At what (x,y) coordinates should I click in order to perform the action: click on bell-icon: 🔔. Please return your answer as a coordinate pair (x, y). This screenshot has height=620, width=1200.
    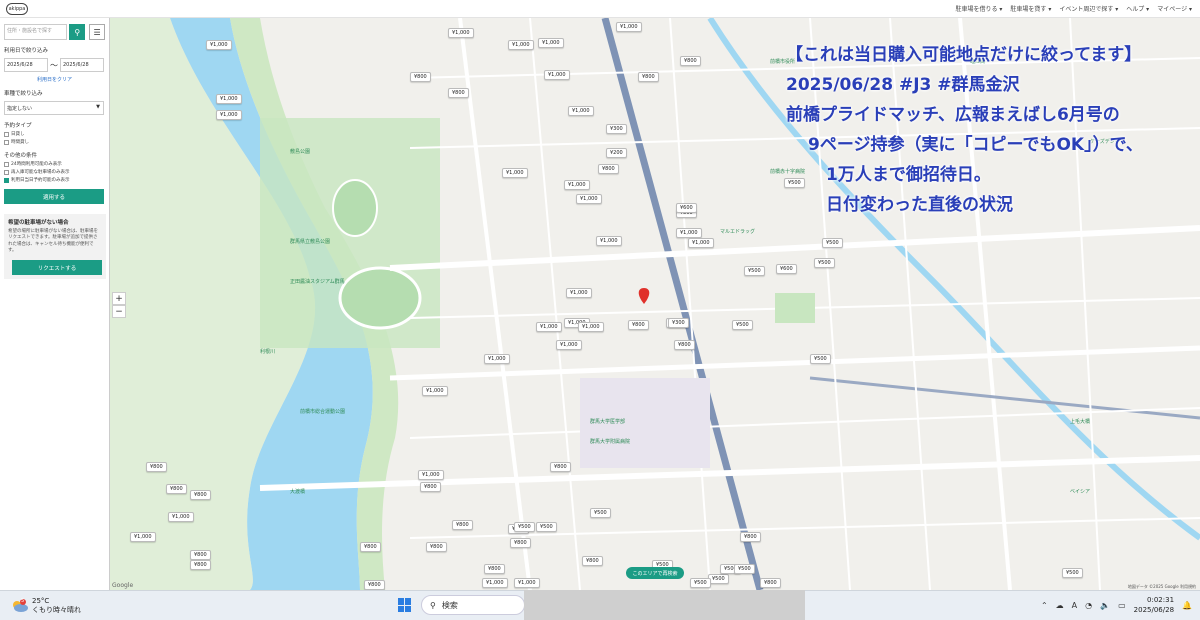
    Looking at the image, I should click on (1187, 605).